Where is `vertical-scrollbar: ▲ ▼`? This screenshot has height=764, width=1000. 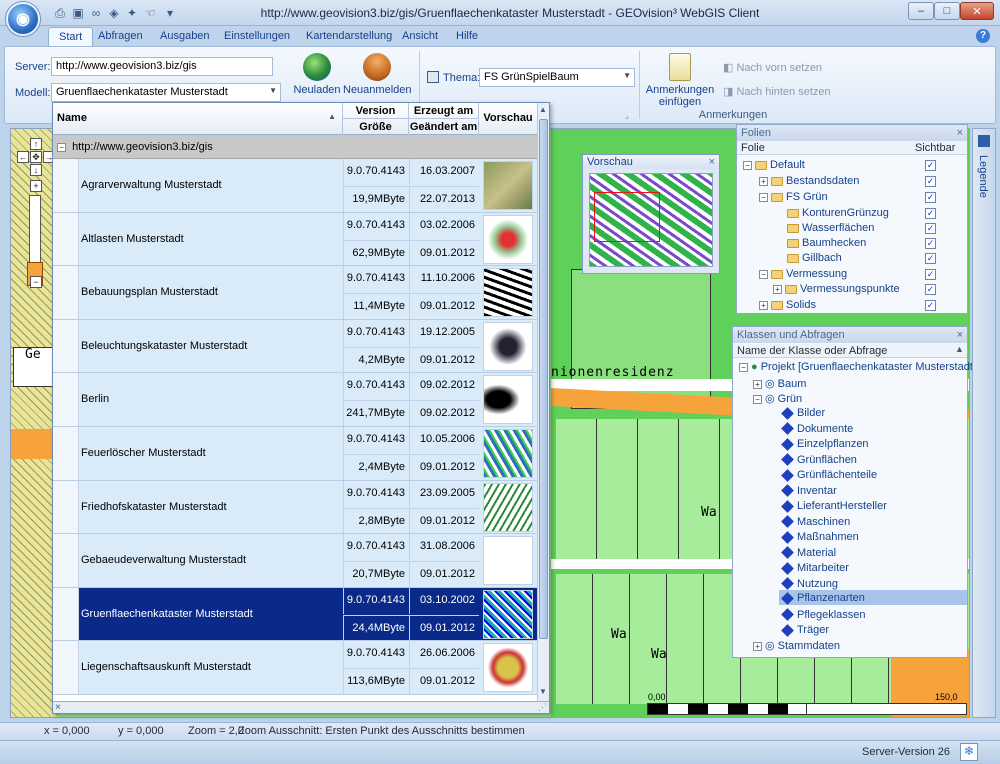
vertical-scrollbar: ▲ ▼ is located at coordinates (543, 402).